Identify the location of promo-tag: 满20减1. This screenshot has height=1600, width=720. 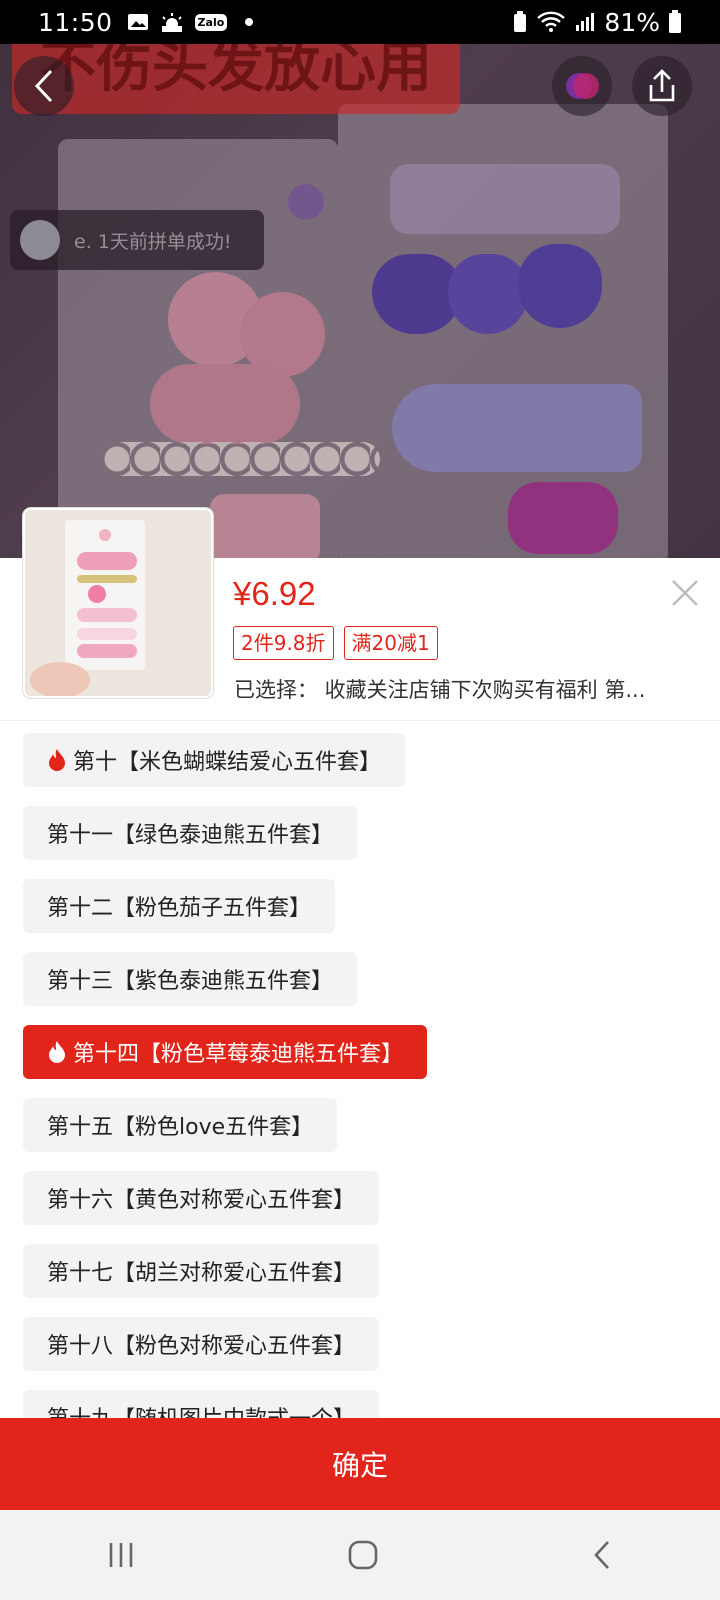
(390, 643).